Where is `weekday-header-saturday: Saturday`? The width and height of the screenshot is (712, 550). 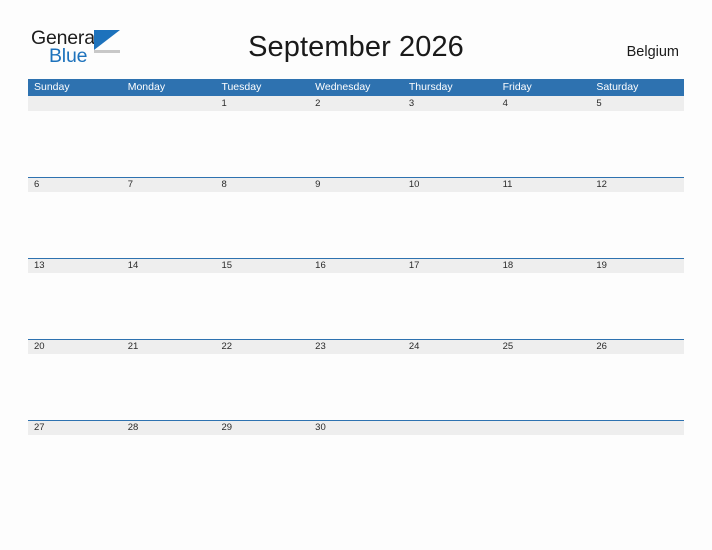
weekday-header-saturday: Saturday is located at coordinates (617, 87).